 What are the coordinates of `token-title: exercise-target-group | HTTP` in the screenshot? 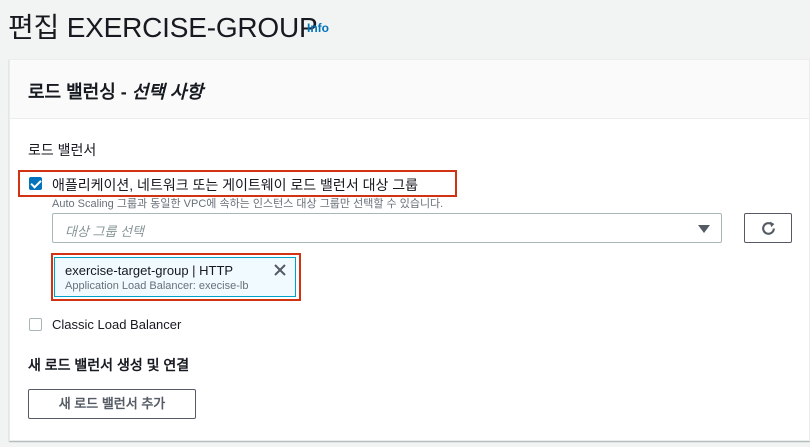 It's located at (149, 270).